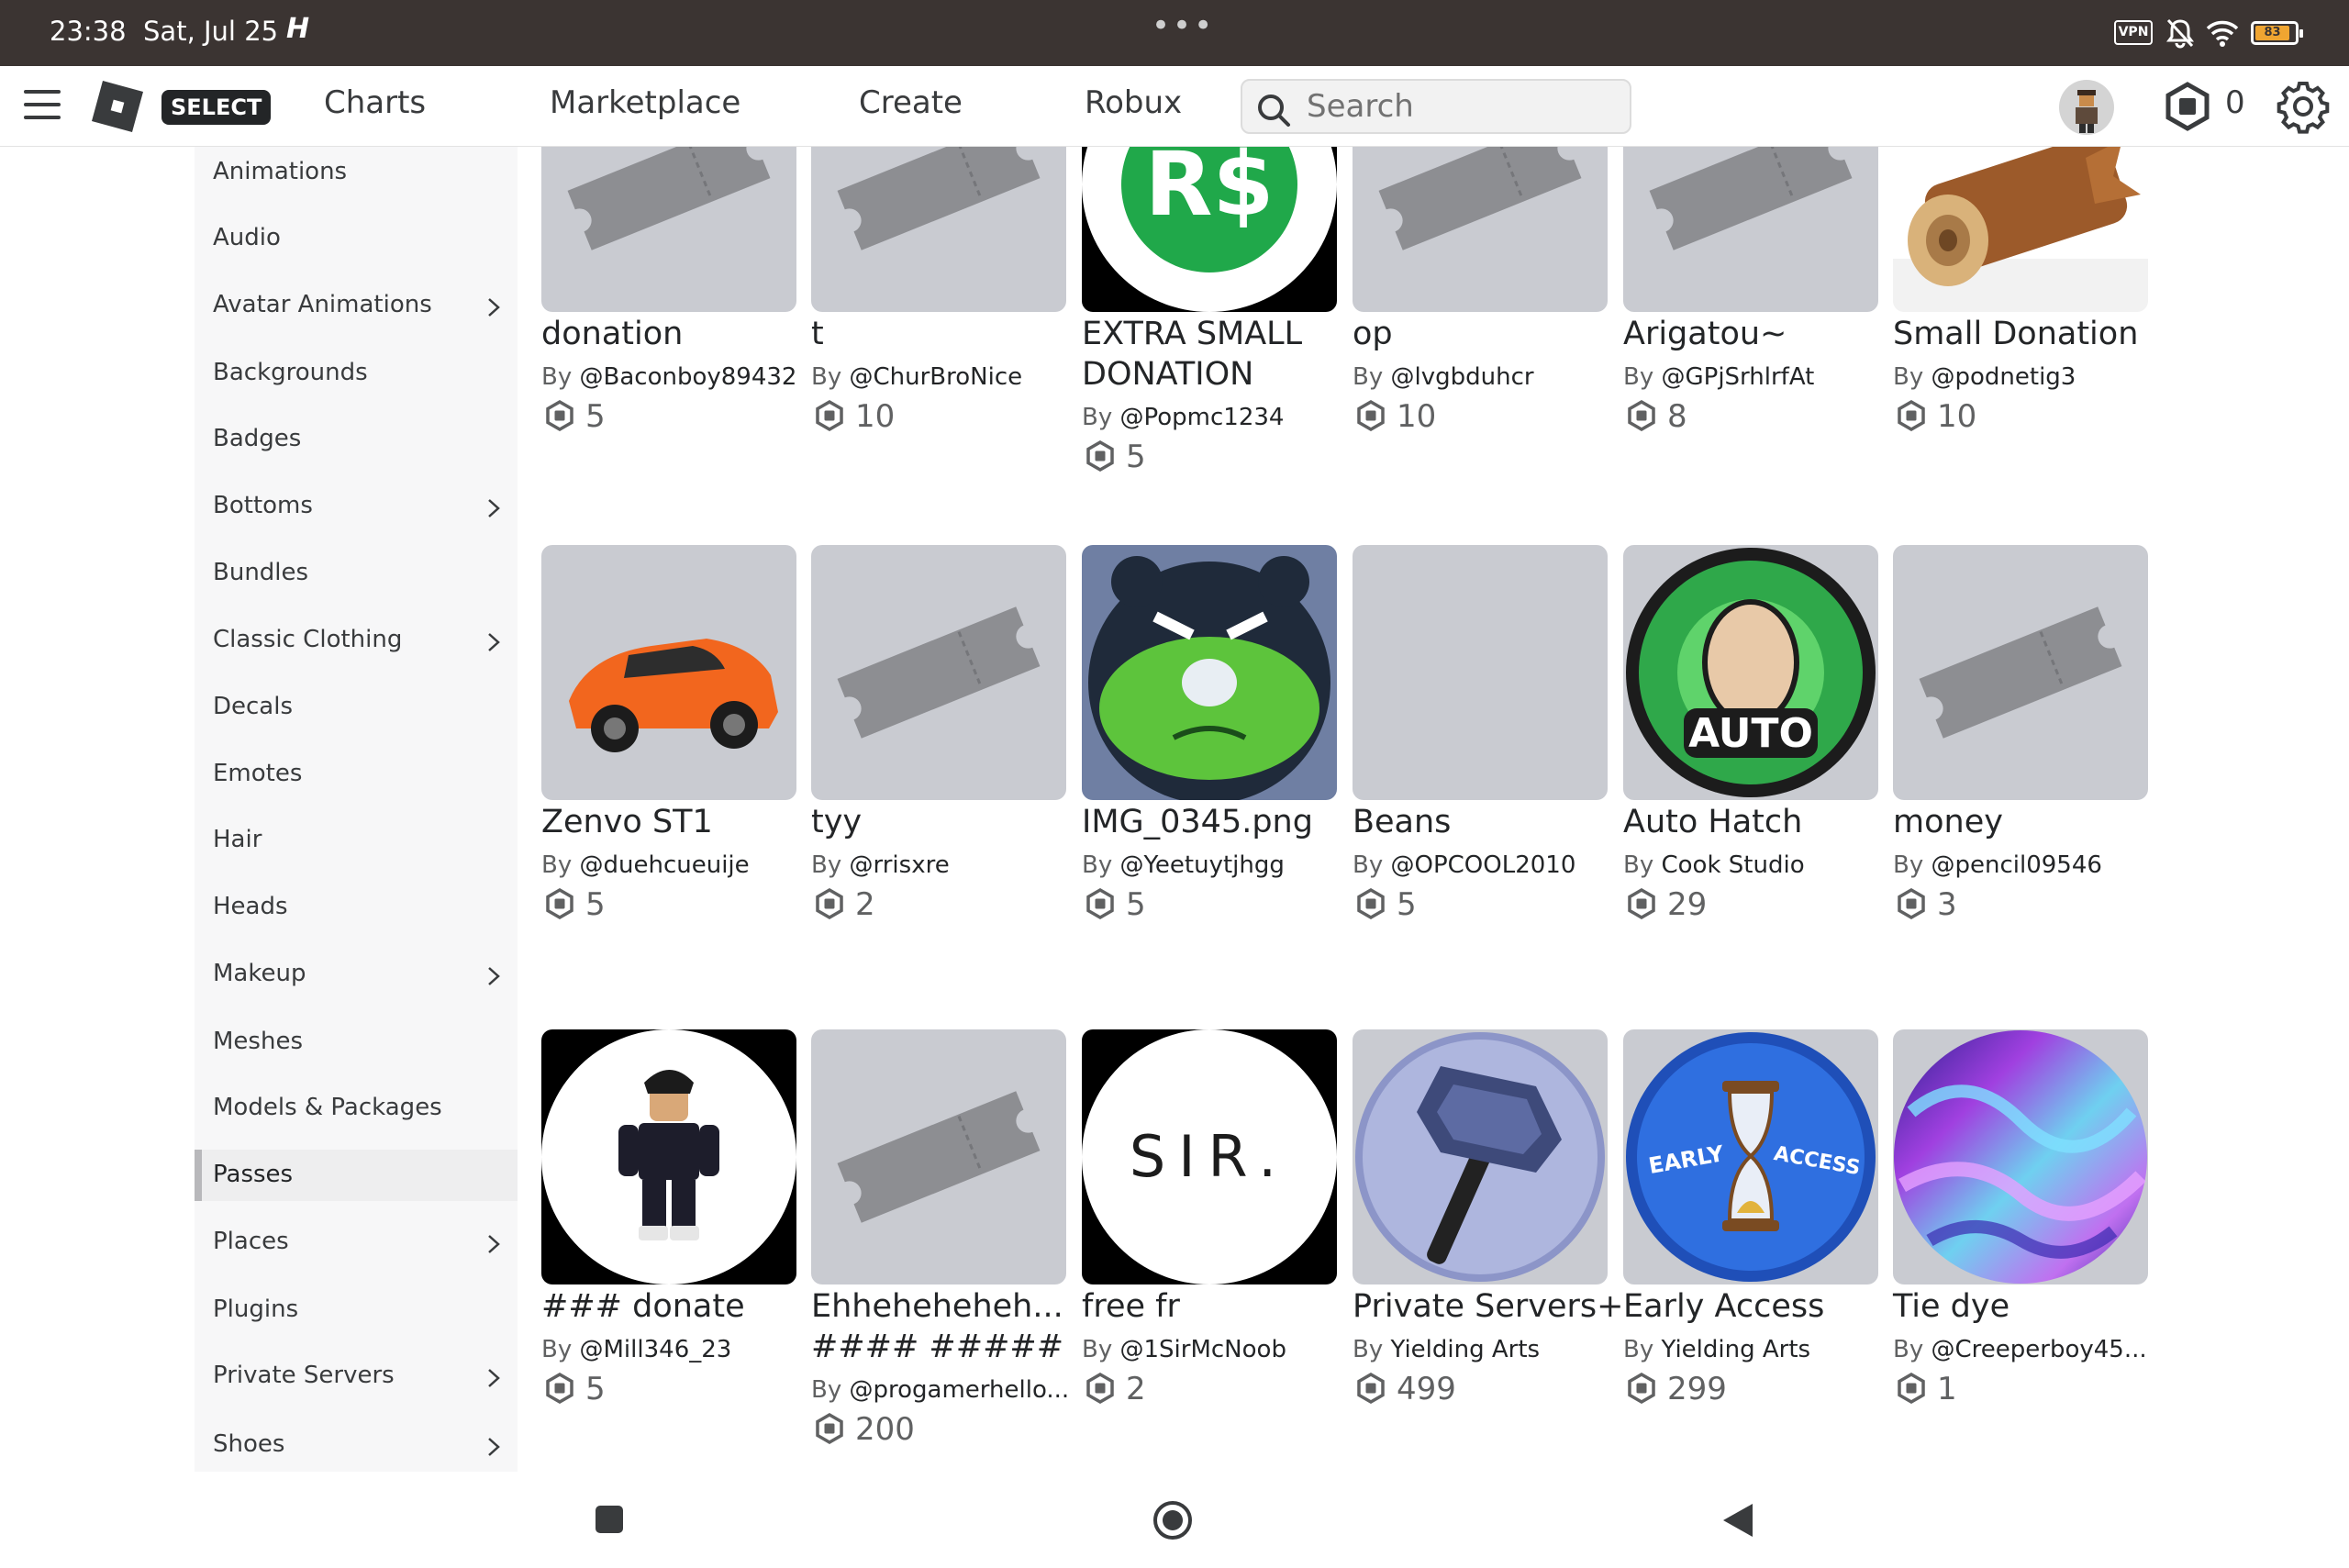 The width and height of the screenshot is (2349, 1568). I want to click on item-creator: By @Mill346_23, so click(636, 1349).